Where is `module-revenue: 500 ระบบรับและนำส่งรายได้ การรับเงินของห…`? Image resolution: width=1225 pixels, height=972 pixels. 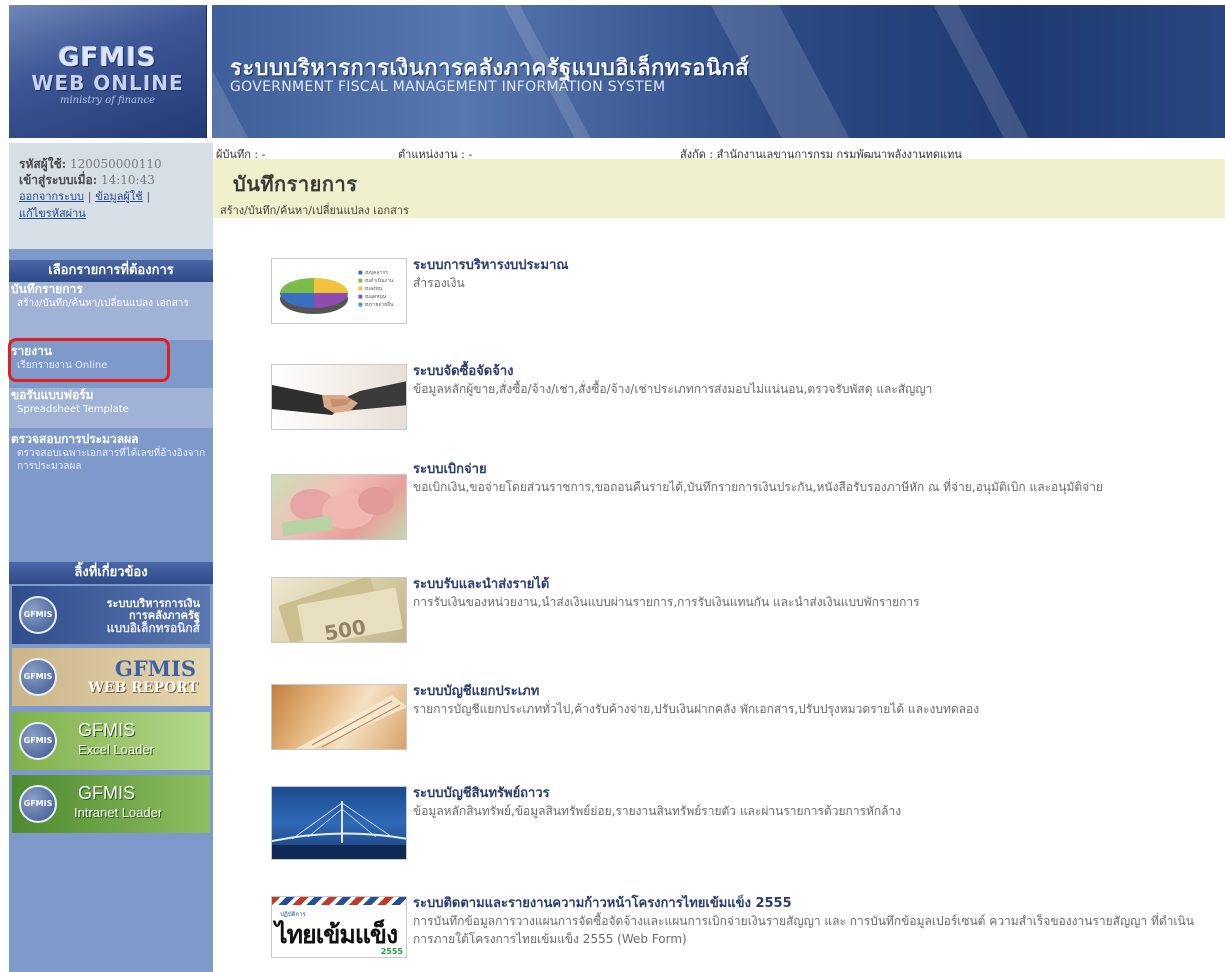 module-revenue: 500 ระบบรับและนำส่งรายได้ การรับเงินของห… is located at coordinates (741, 617).